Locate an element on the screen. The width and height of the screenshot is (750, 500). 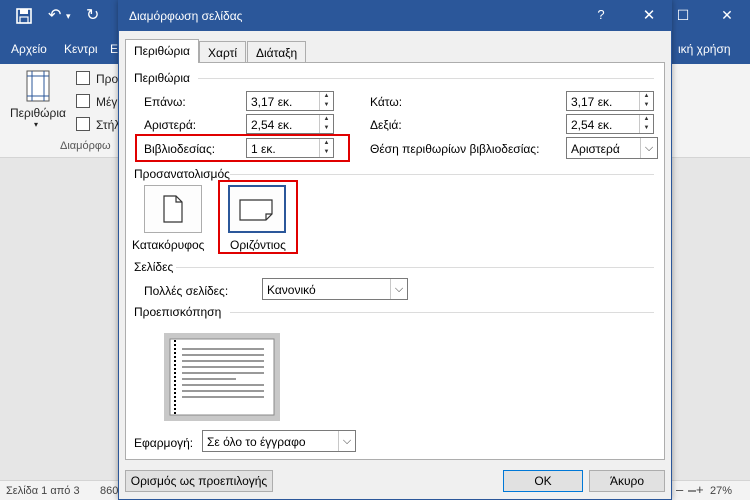
preview-separator is located at coordinates (442, 312).